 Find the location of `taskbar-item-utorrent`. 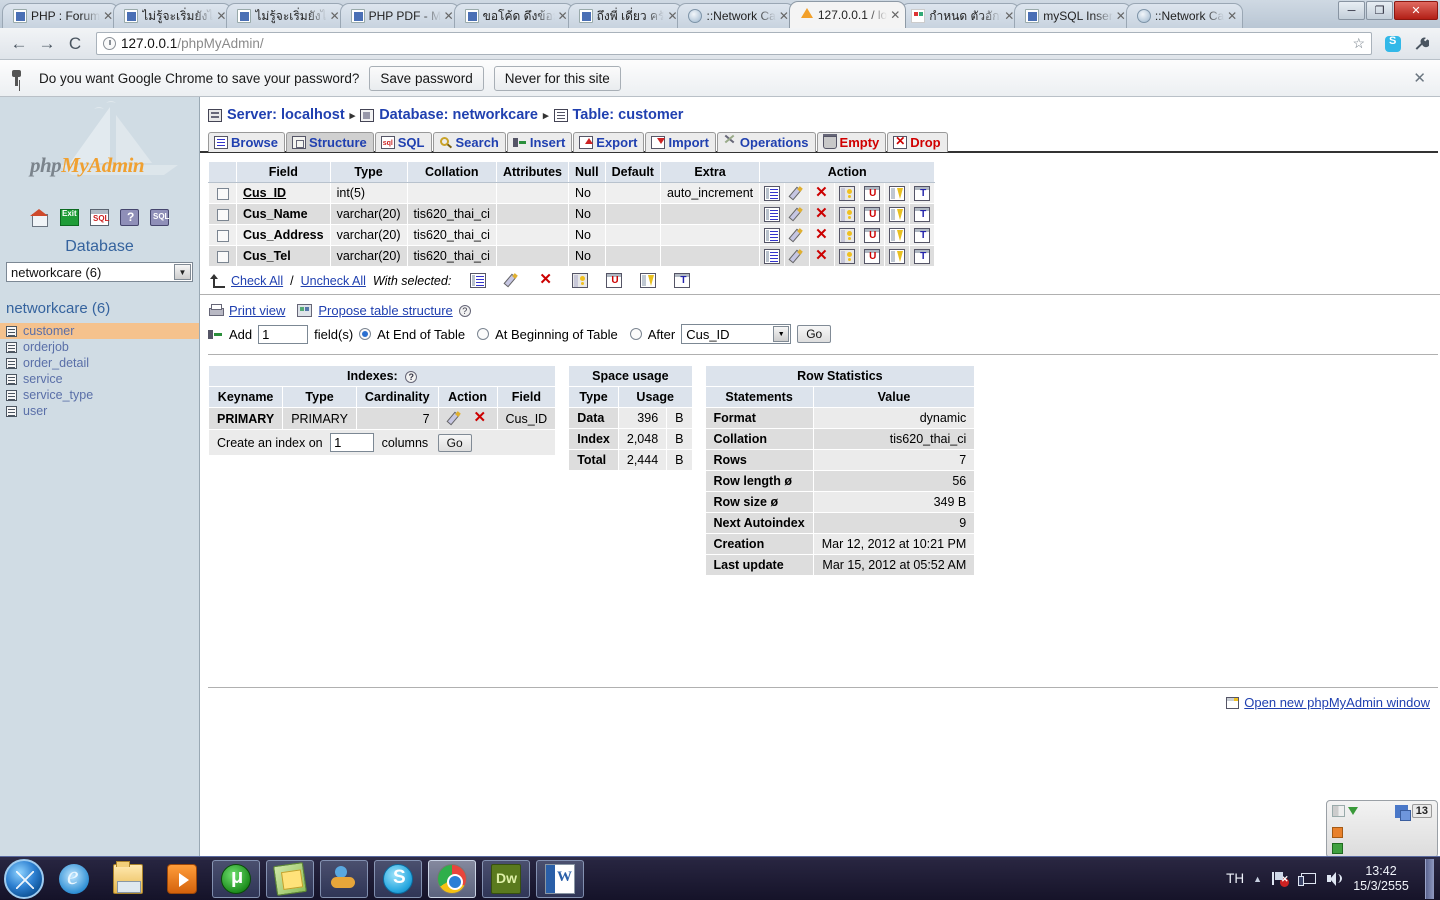

taskbar-item-utorrent is located at coordinates (236, 878).